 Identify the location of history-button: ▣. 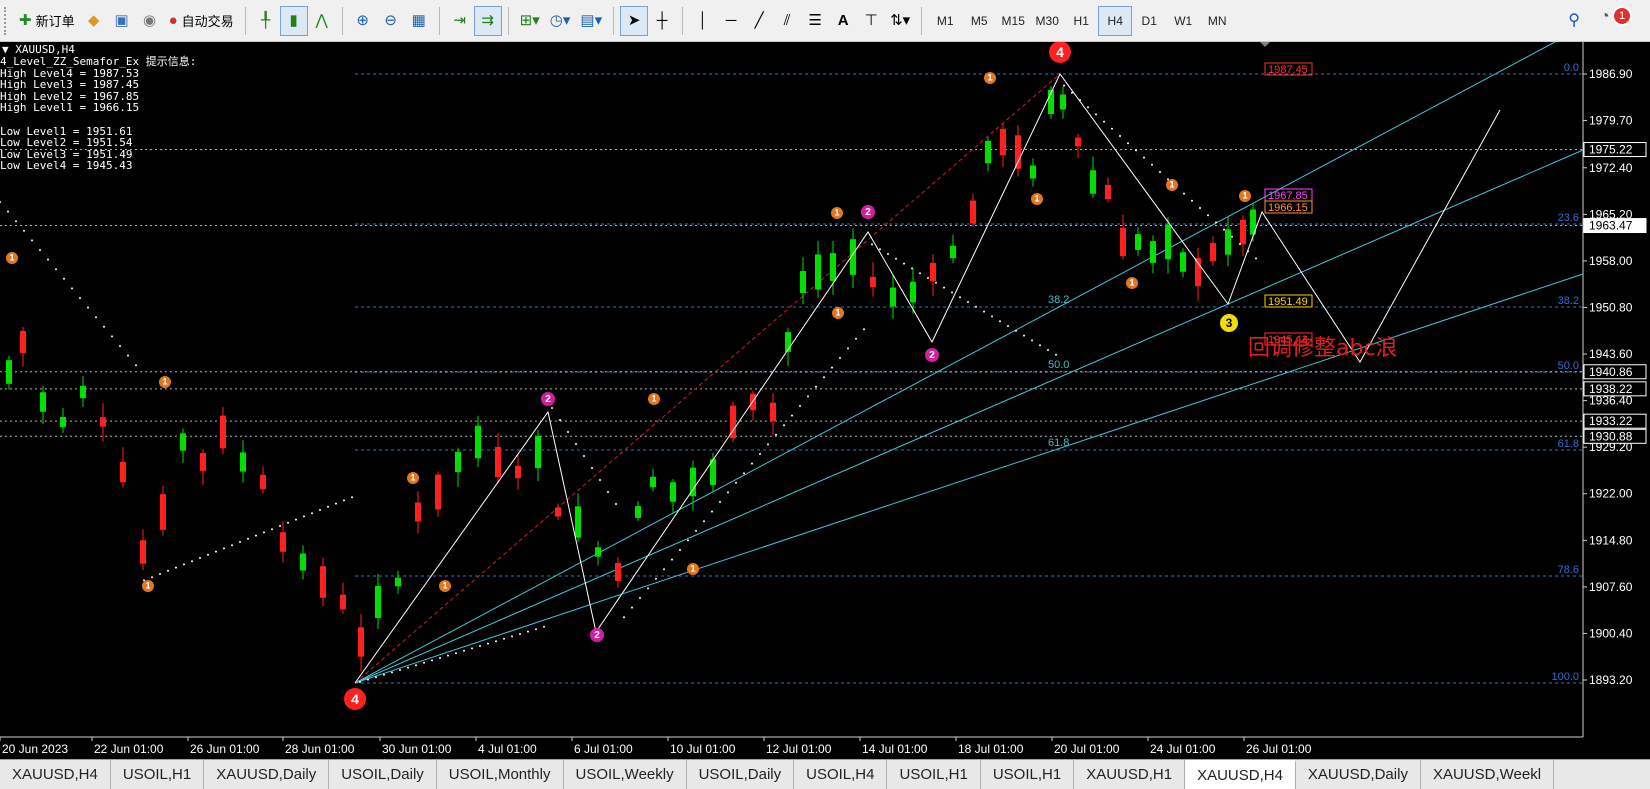
(122, 21).